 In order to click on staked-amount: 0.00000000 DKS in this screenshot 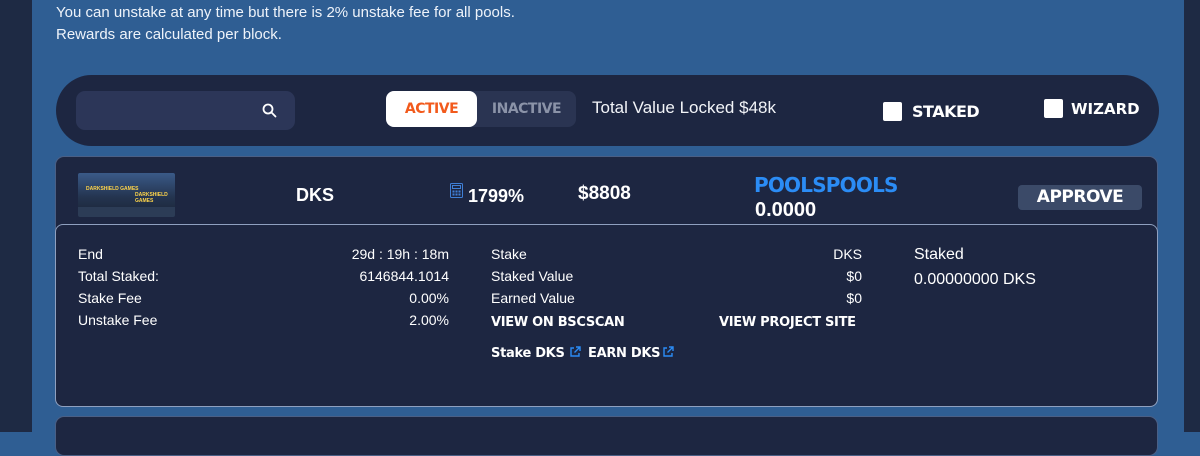, I will do `click(975, 279)`.